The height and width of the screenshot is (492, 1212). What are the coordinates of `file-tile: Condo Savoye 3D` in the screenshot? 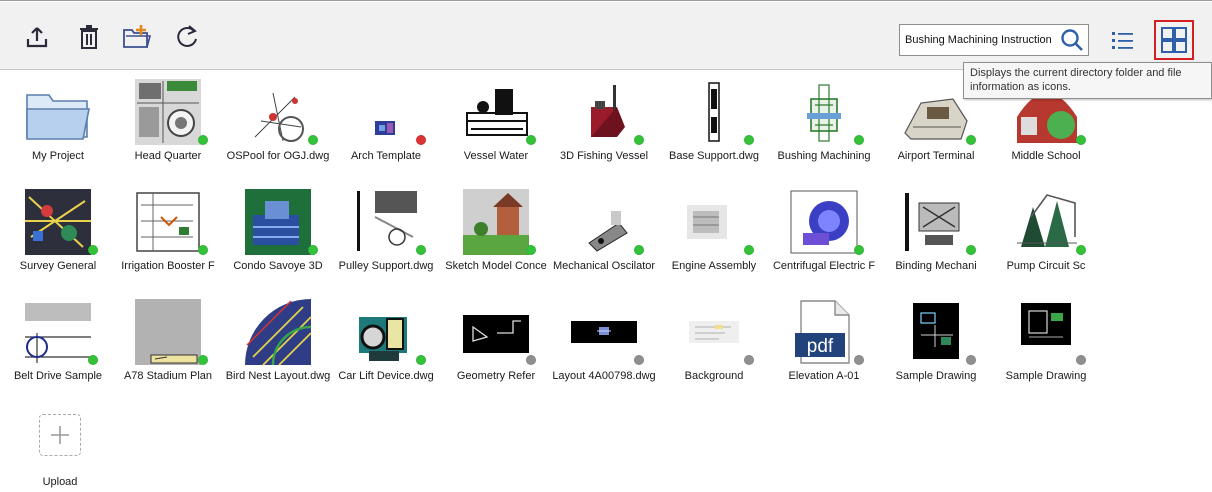 It's located at (278, 236).